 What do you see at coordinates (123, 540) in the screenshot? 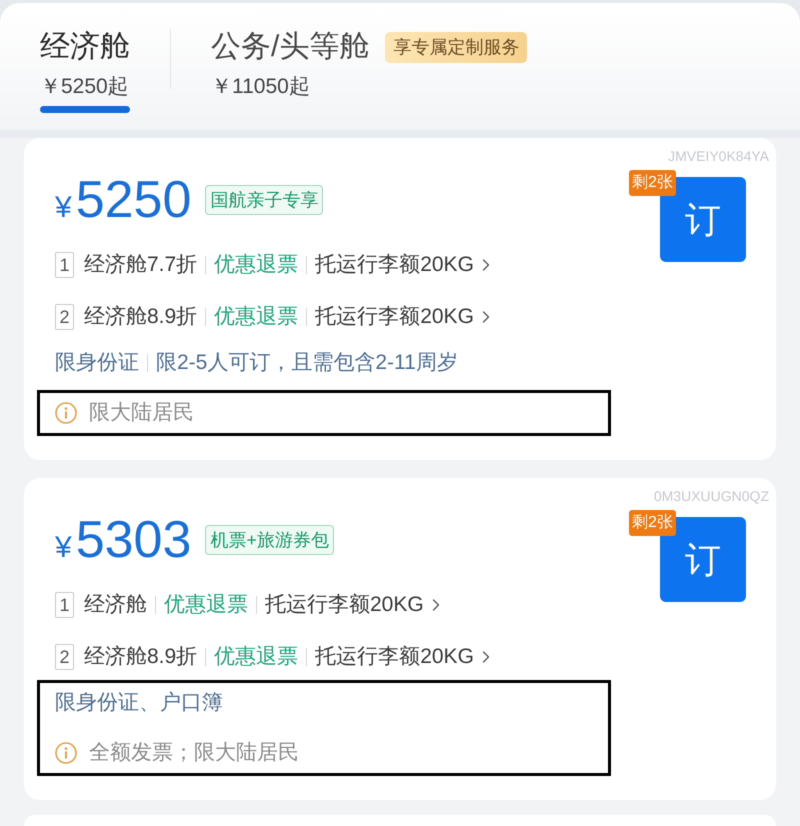
I see `price: ¥5303` at bounding box center [123, 540].